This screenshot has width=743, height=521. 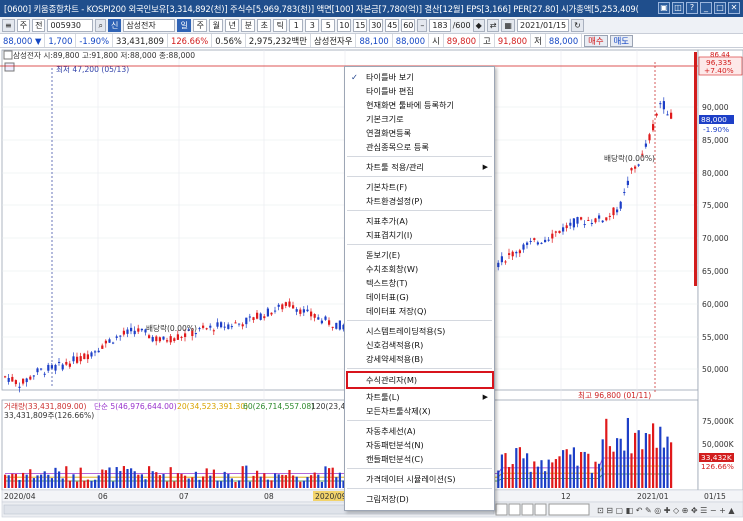 What do you see at coordinates (419, 119) in the screenshot?
I see `menu-item-default-size: 기본크기로` at bounding box center [419, 119].